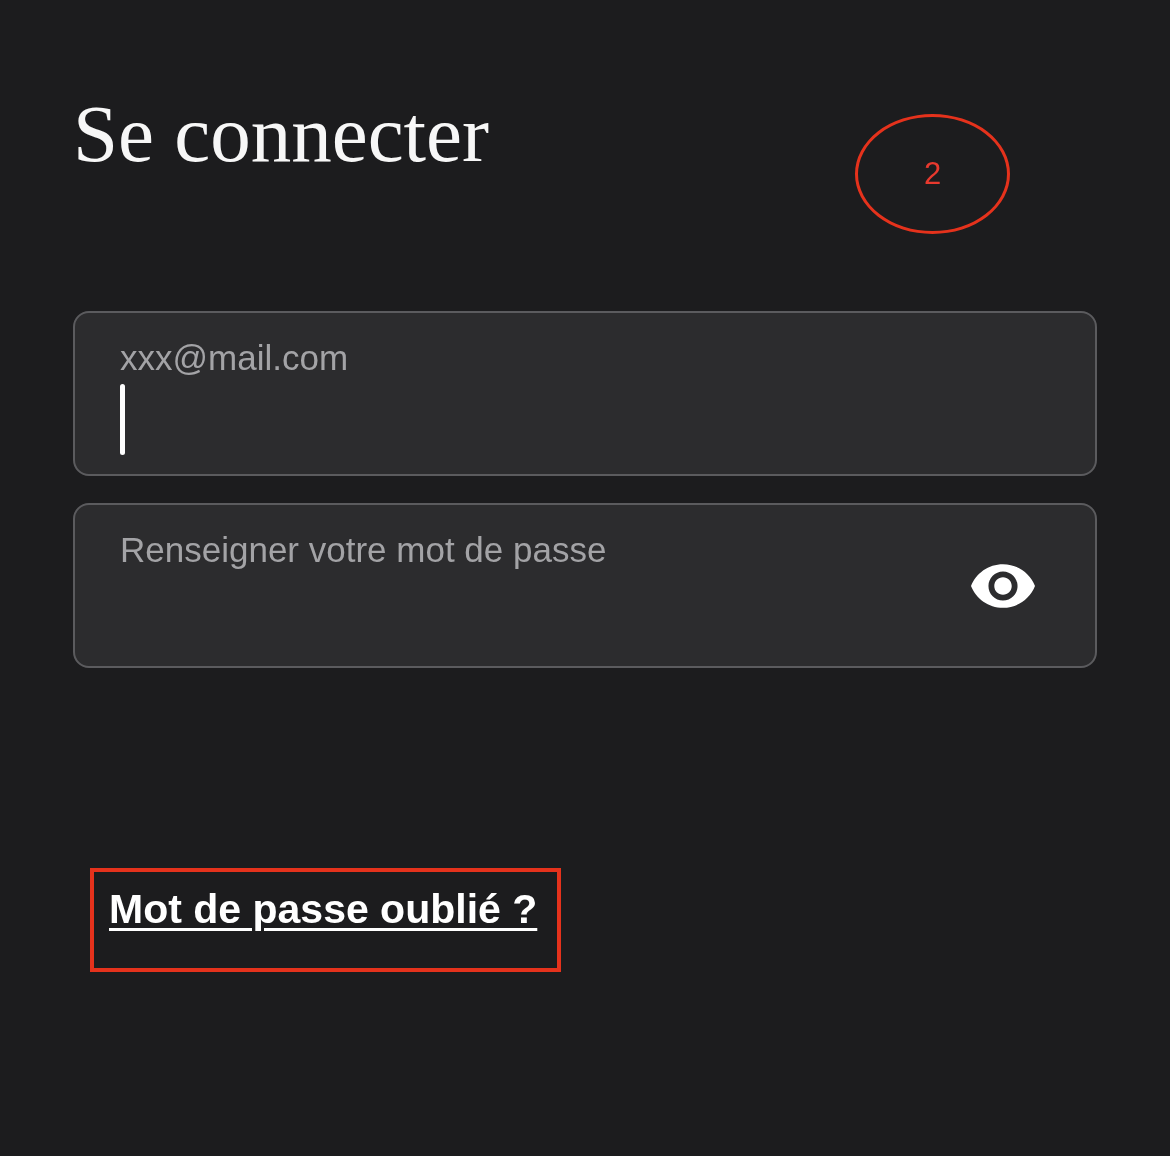 This screenshot has height=1156, width=1170. What do you see at coordinates (585, 393) in the screenshot?
I see `email-field: xxx@mail.com` at bounding box center [585, 393].